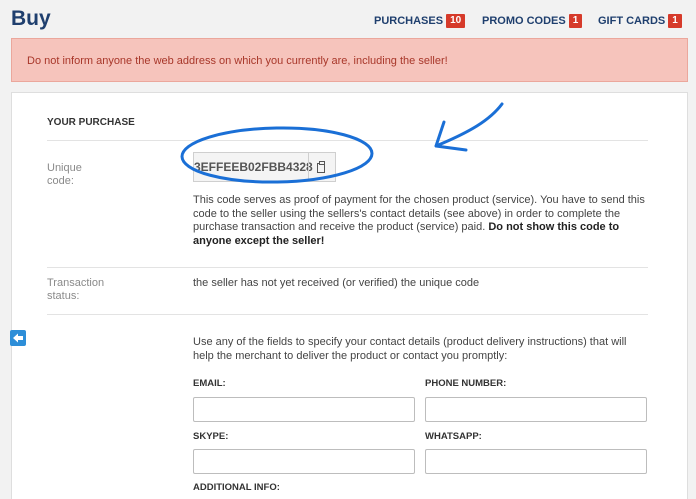  Describe the element at coordinates (575, 21) in the screenshot. I see `promo-codes-count-badge: 1` at that location.